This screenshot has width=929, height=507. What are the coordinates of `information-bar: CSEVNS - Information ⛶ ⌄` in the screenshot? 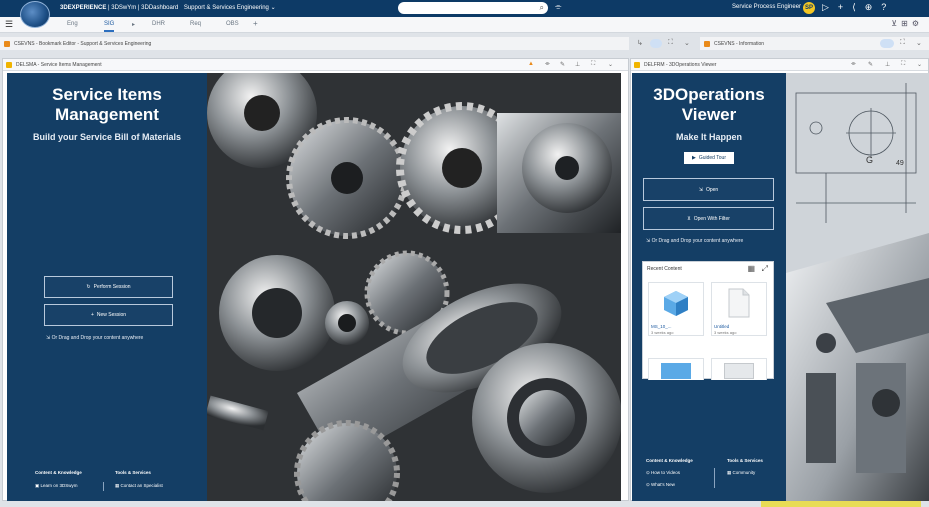 It's located at (814, 43).